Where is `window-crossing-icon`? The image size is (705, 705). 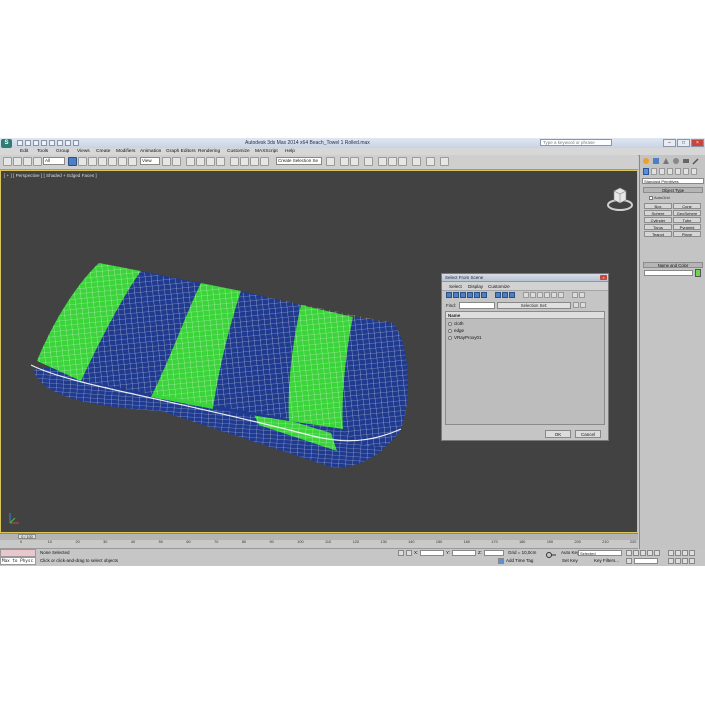
window-crossing-icon is located at coordinates (102, 161).